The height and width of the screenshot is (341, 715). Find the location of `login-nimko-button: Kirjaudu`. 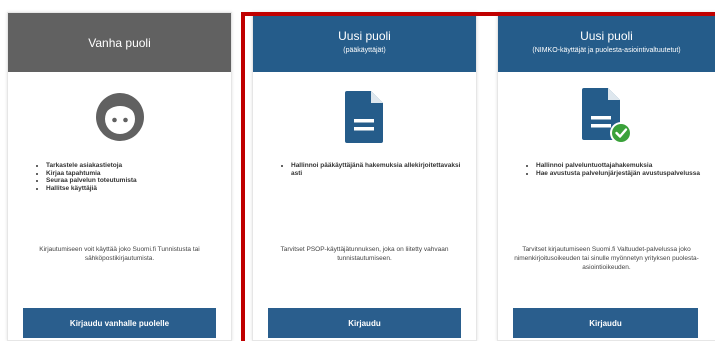

login-nimko-button: Kirjaudu is located at coordinates (605, 323).